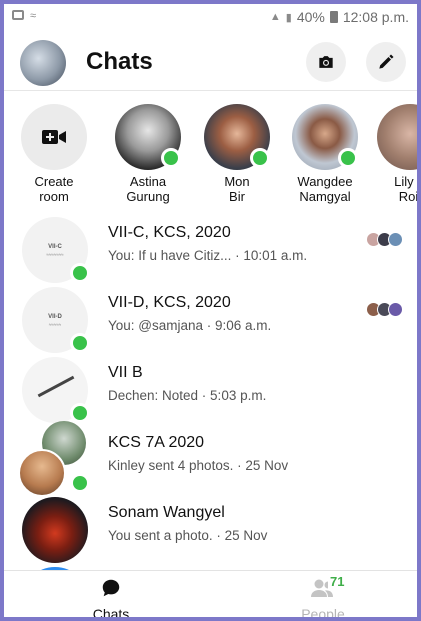  Describe the element at coordinates (188, 535) in the screenshot. I see `chat-preview: You sent a photo. · 25 Nov` at that location.